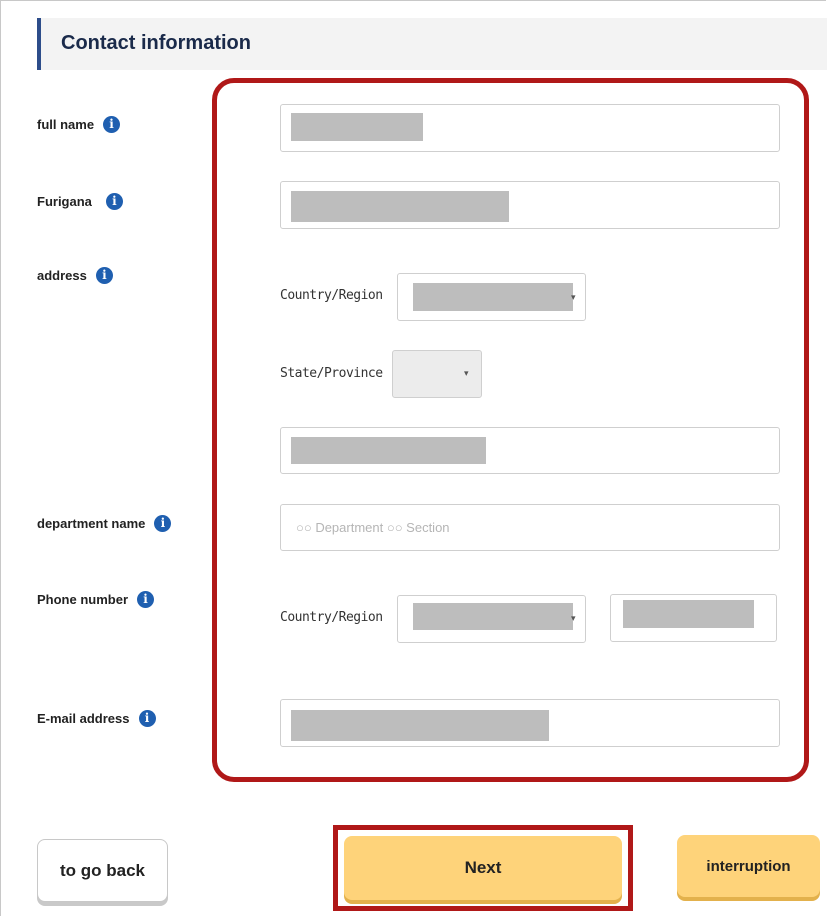  I want to click on section-header: Contact information, so click(432, 44).